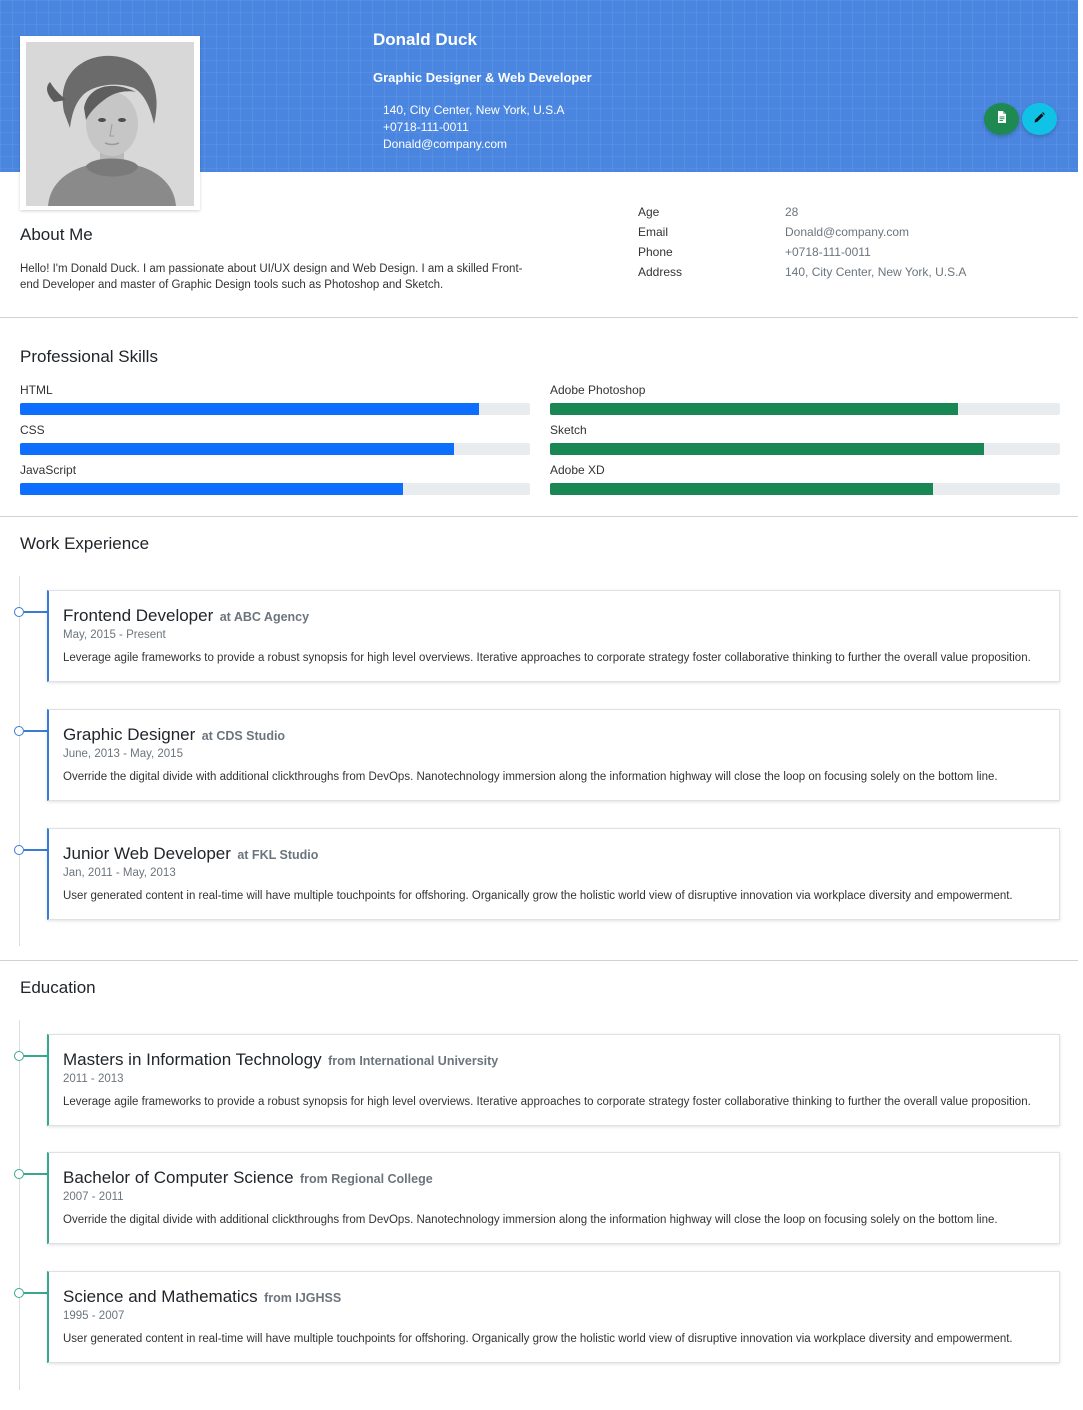  I want to click on edit-profile-button, so click(1039, 119).